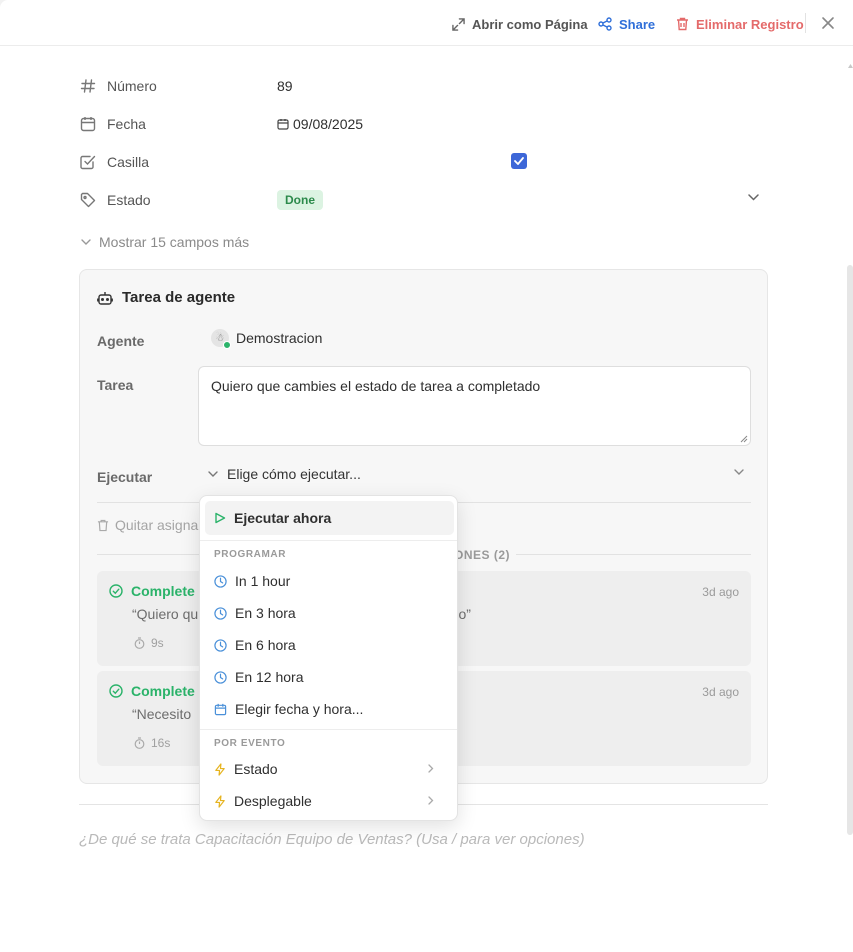 The width and height of the screenshot is (853, 952). I want to click on show-more-fields: Mostrar 15 campos más, so click(165, 242).